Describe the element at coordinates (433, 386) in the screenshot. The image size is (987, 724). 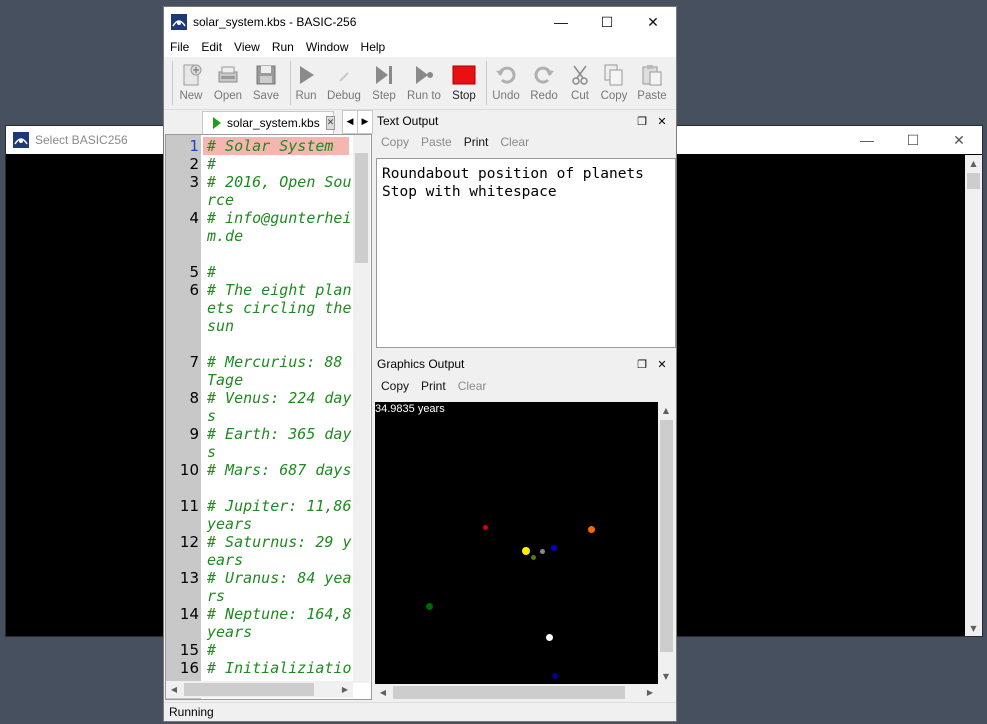
I see `graphics-print-button: Print` at that location.